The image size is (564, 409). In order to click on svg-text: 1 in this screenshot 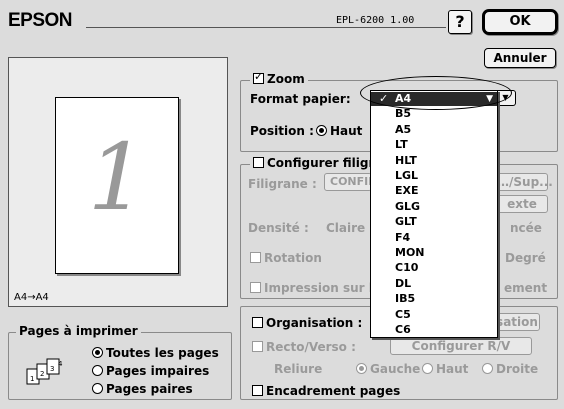, I will do `click(32, 379)`.